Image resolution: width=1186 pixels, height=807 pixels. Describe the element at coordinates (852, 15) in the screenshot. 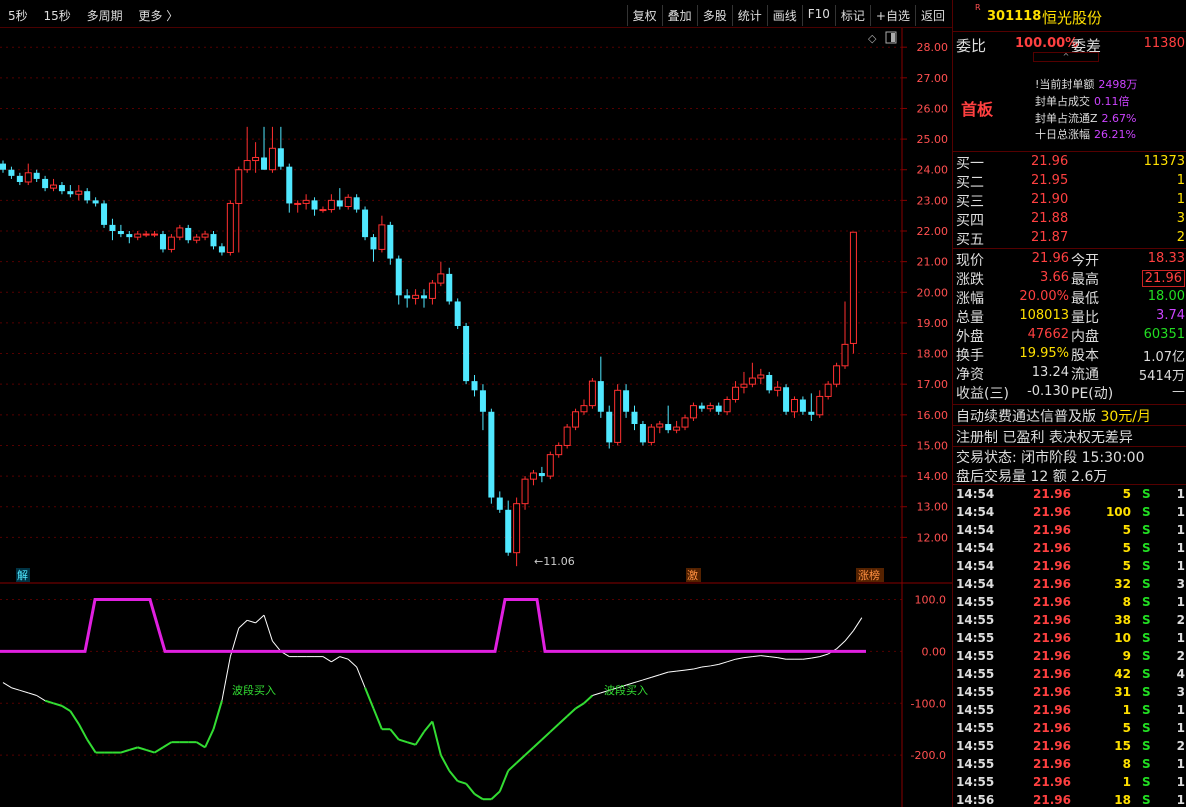

I see `mark-button: 标记` at that location.